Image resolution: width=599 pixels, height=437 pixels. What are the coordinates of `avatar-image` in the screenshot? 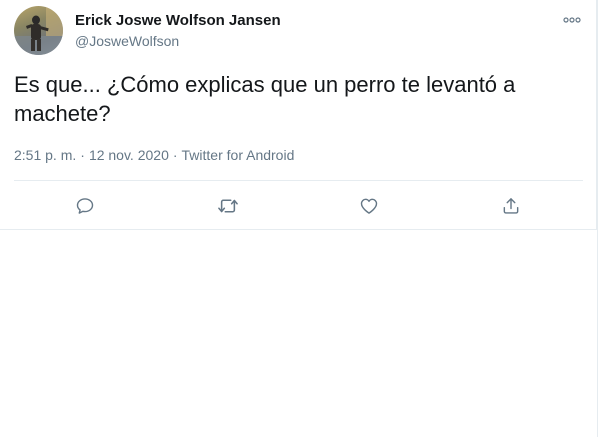 It's located at (38, 30).